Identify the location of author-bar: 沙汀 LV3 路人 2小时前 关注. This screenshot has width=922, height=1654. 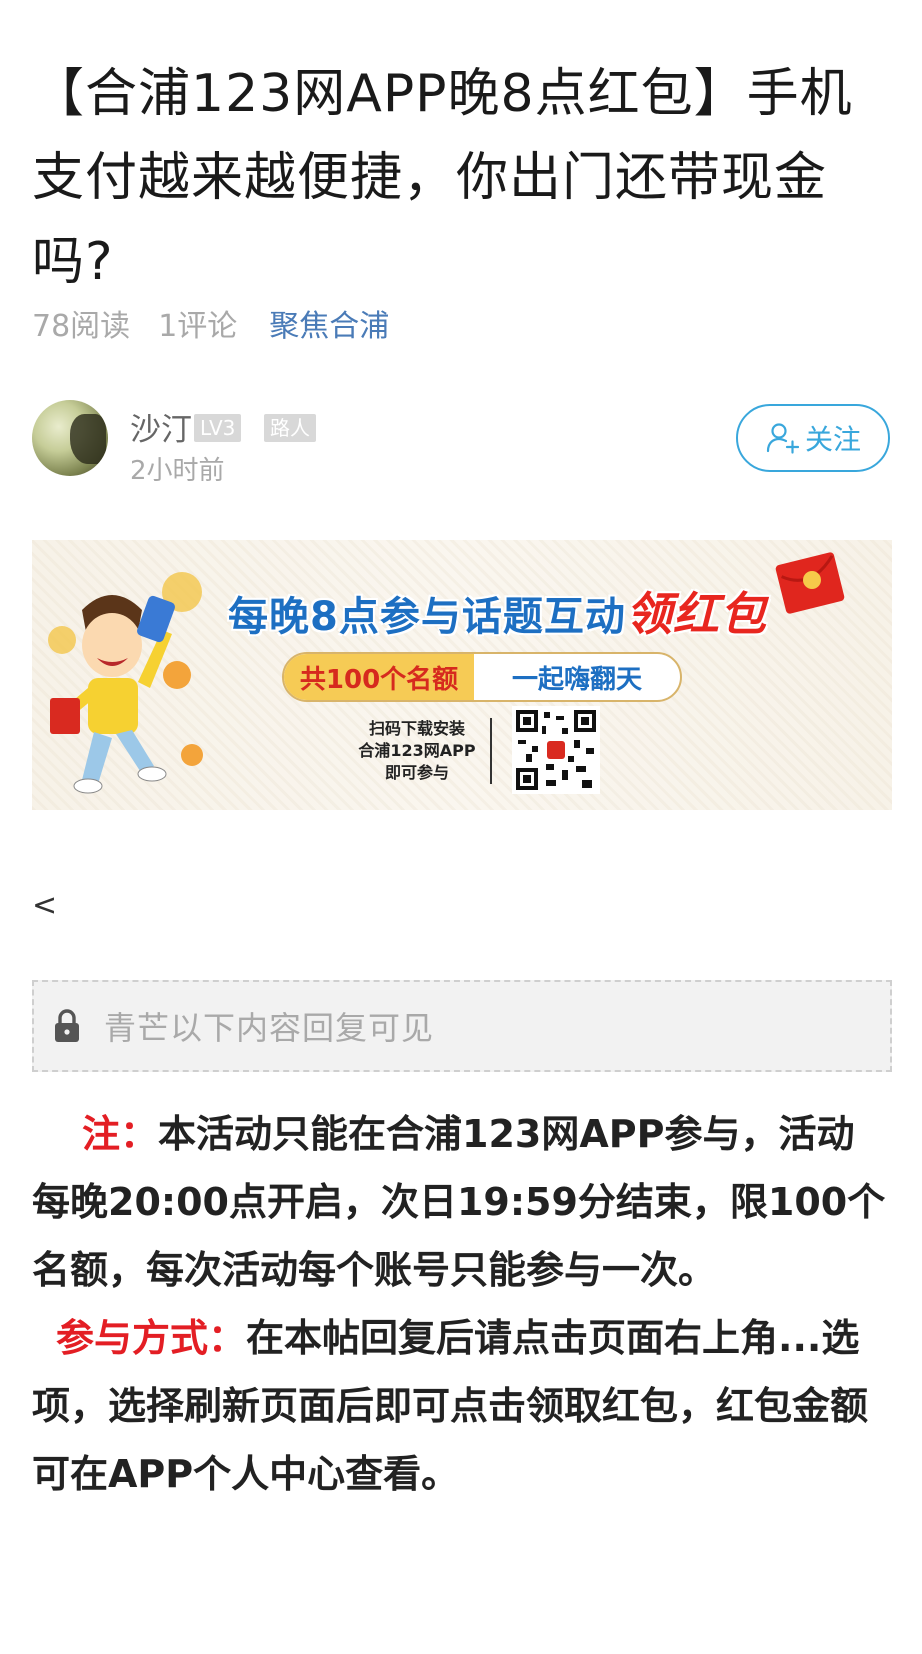
(462, 443).